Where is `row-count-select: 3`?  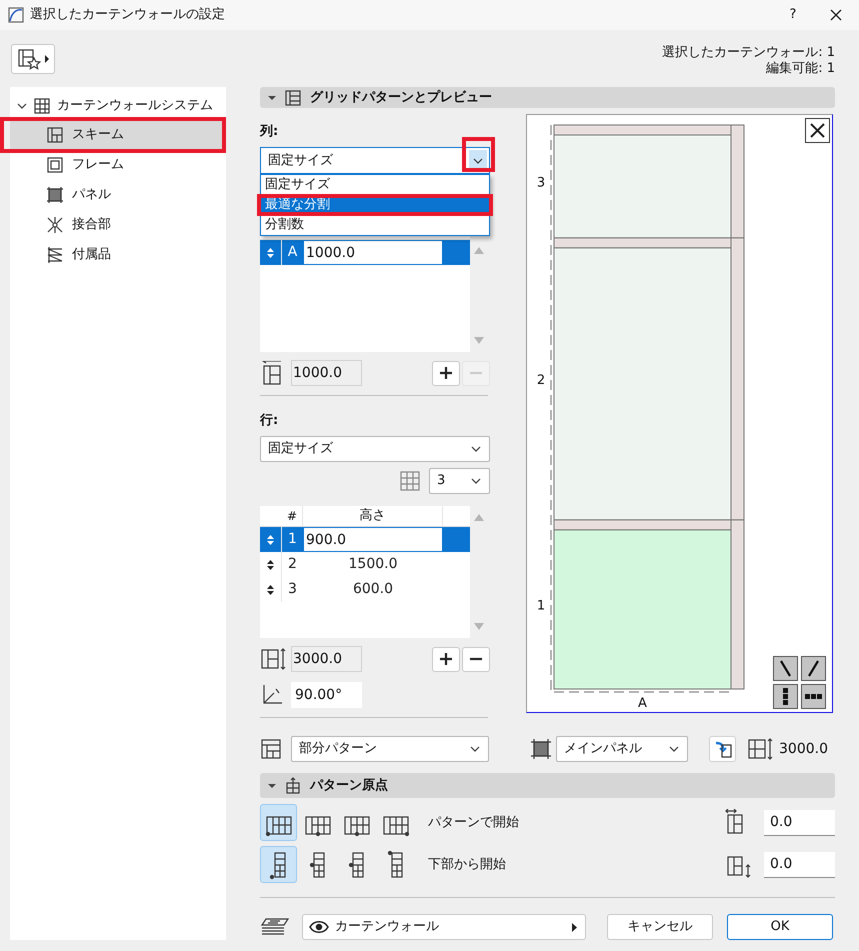 row-count-select: 3 is located at coordinates (459, 481).